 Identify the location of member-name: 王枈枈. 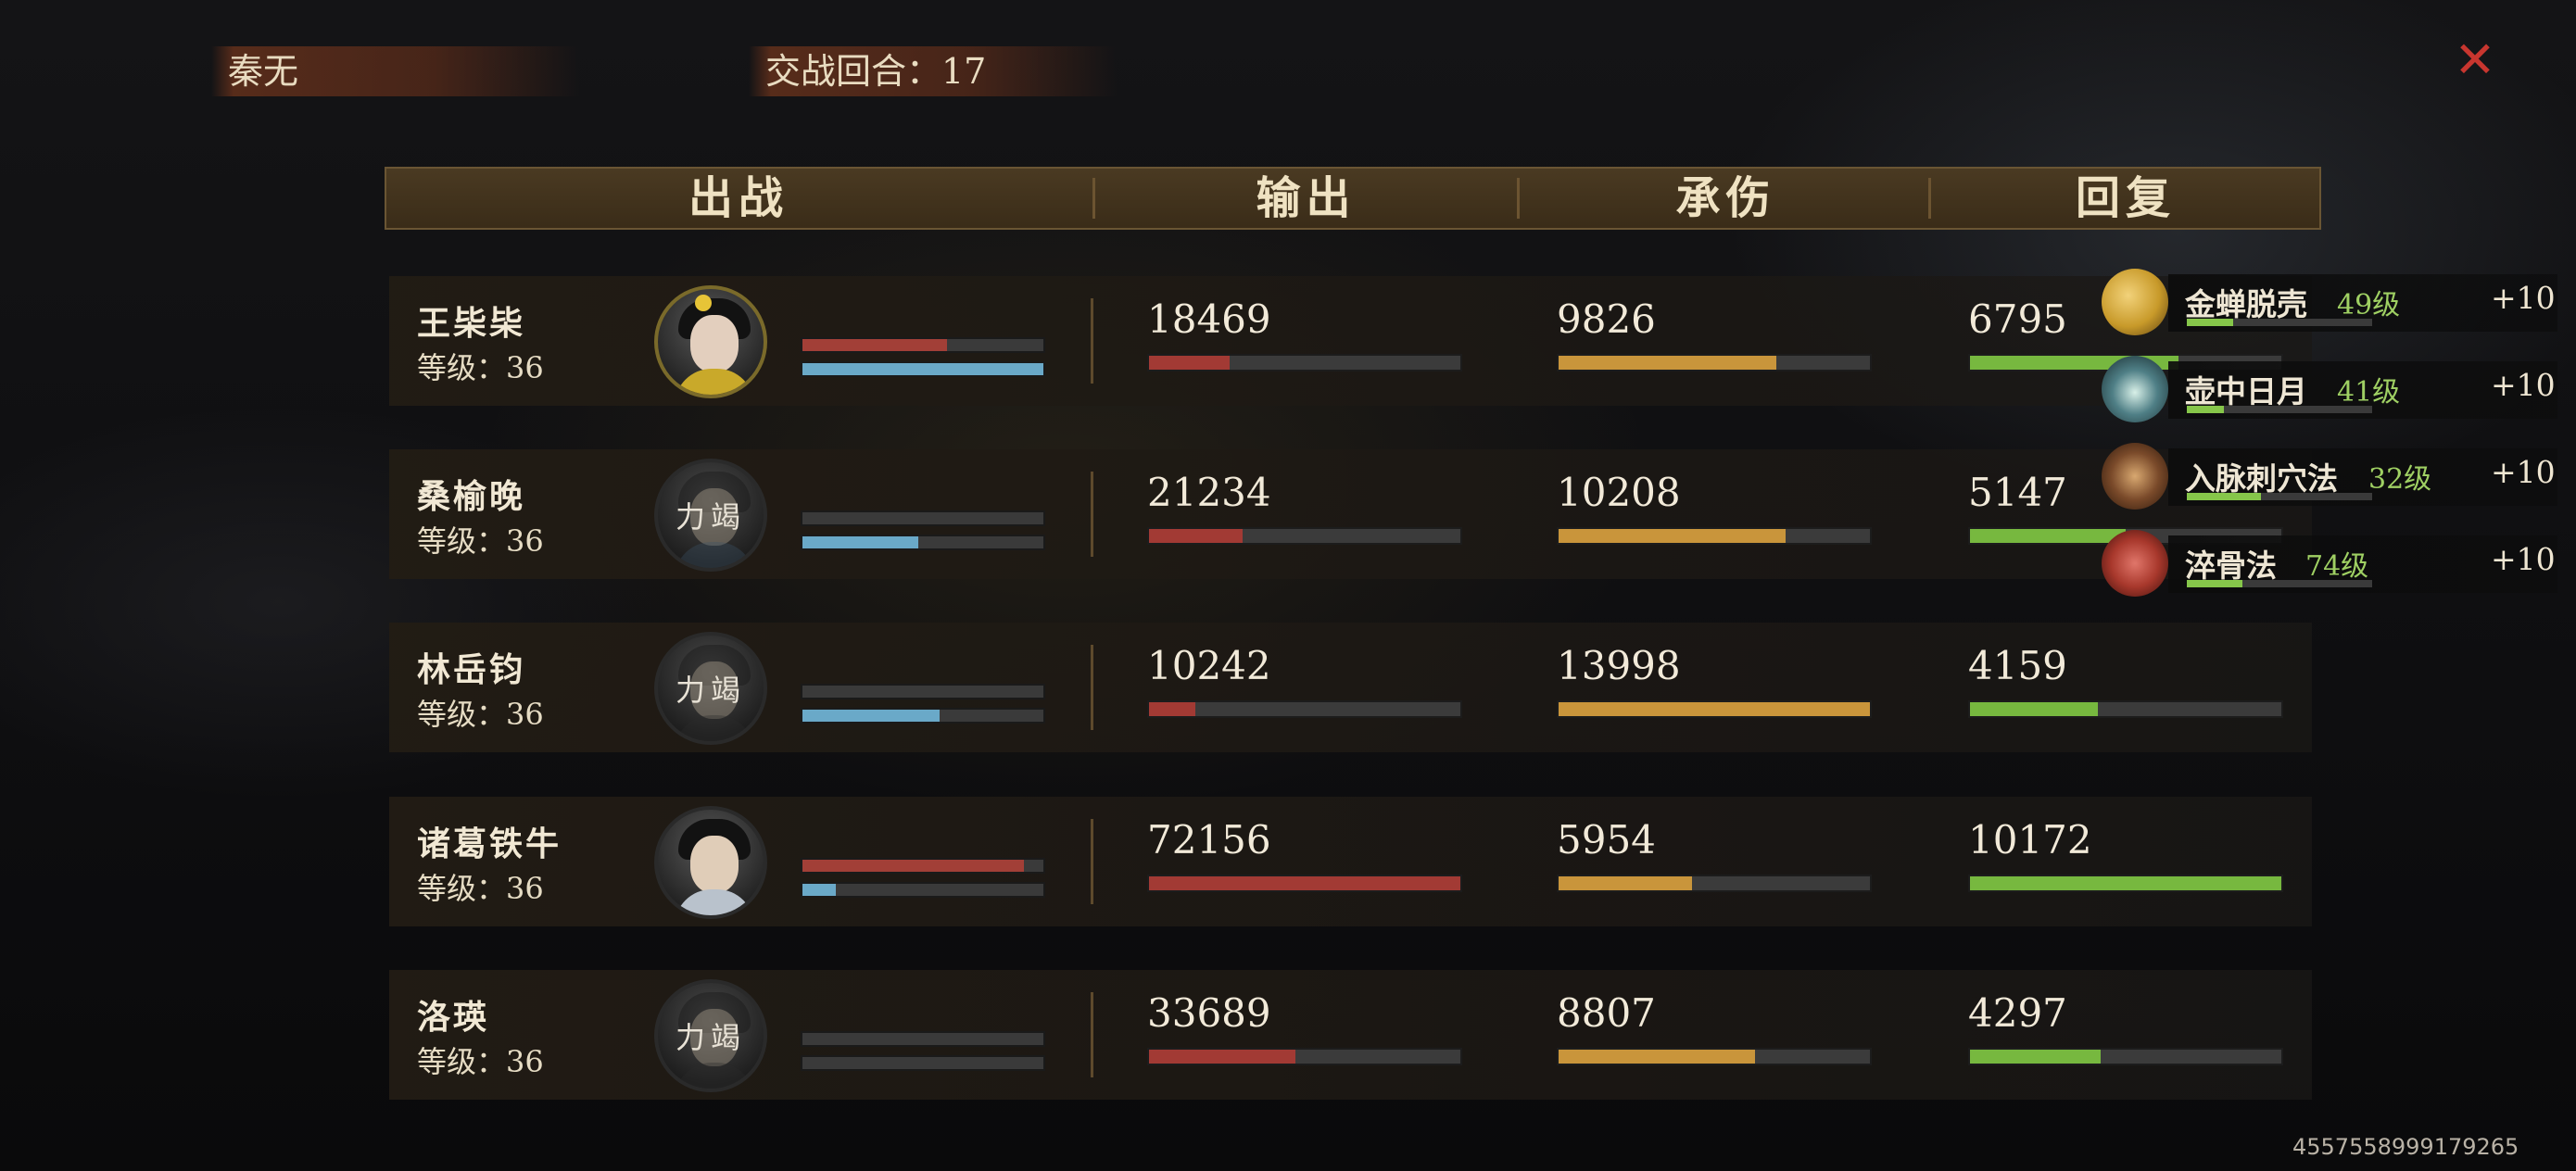
(471, 324).